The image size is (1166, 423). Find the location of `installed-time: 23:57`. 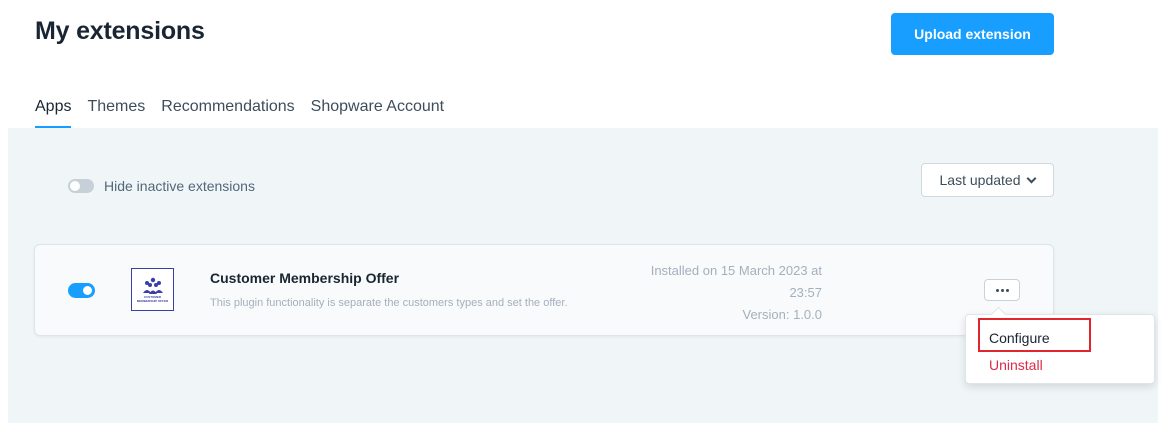

installed-time: 23:57 is located at coordinates (805, 292).